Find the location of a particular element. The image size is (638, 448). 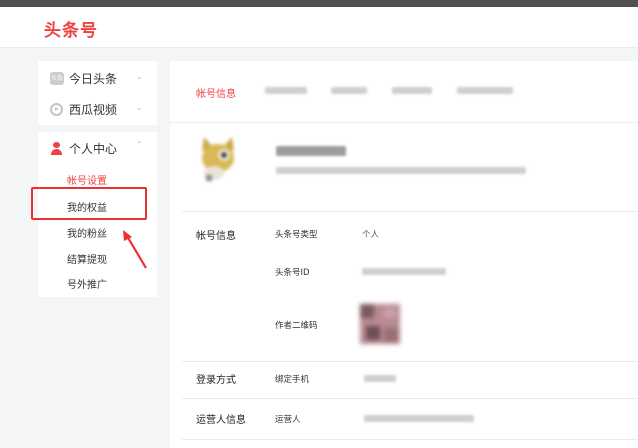

sidebar-item-settlement: 结算提现 is located at coordinates (87, 258).